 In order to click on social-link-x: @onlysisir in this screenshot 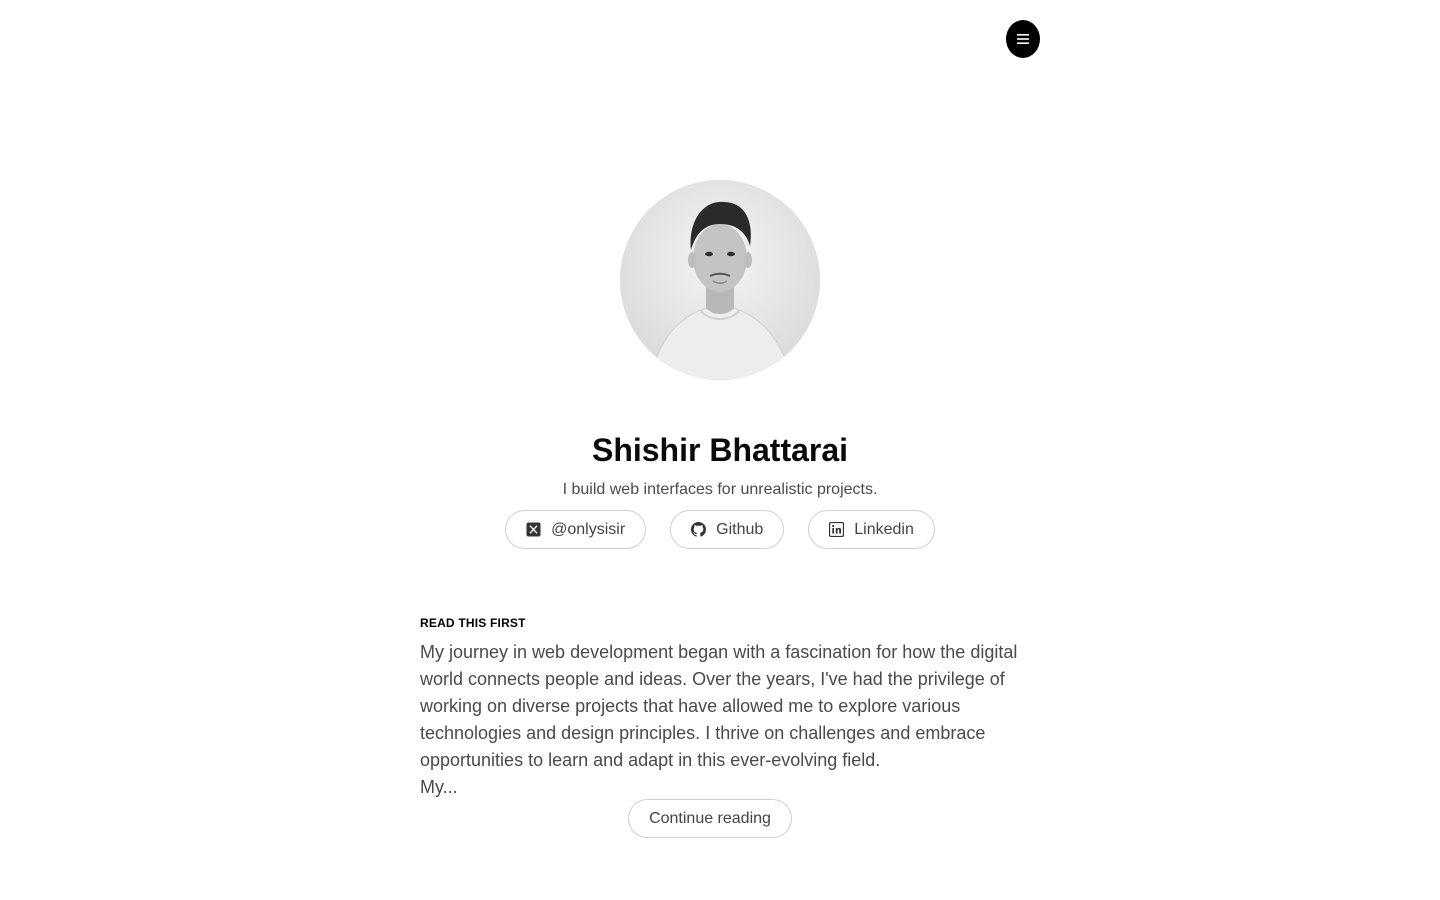, I will do `click(576, 529)`.